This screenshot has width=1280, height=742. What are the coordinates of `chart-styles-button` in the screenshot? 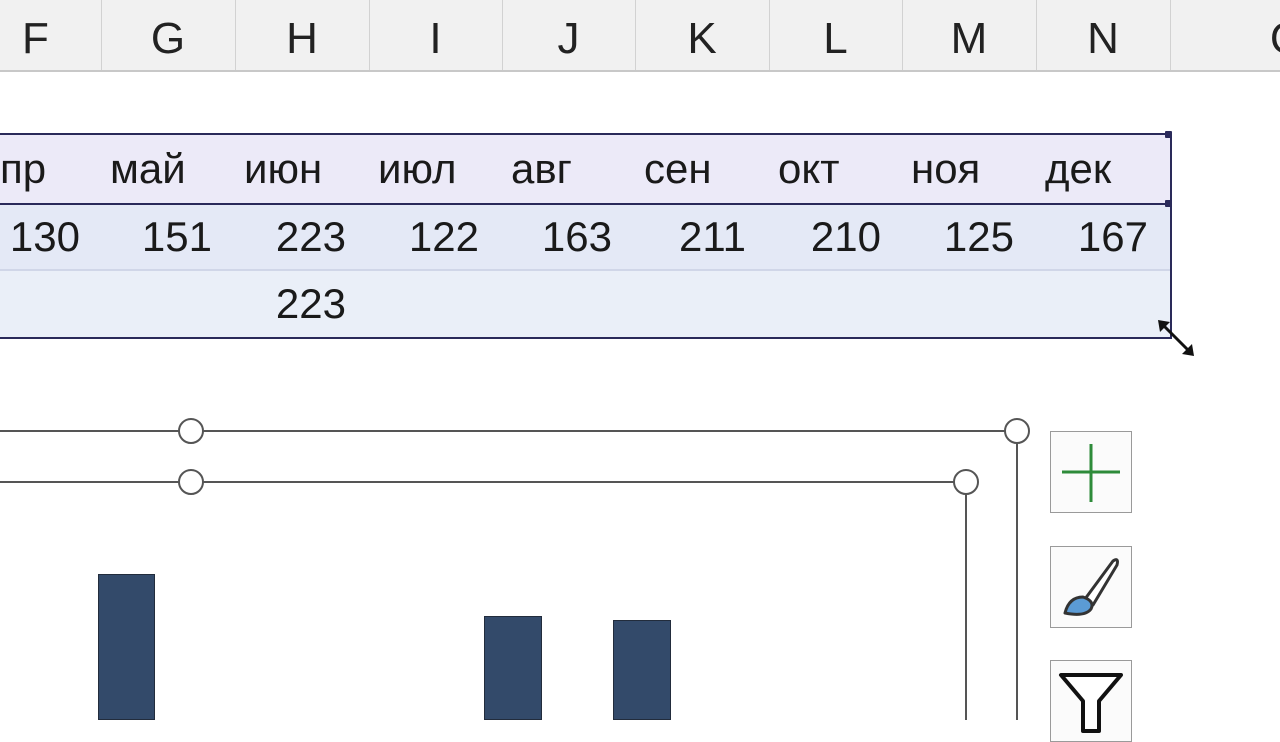 It's located at (1091, 587).